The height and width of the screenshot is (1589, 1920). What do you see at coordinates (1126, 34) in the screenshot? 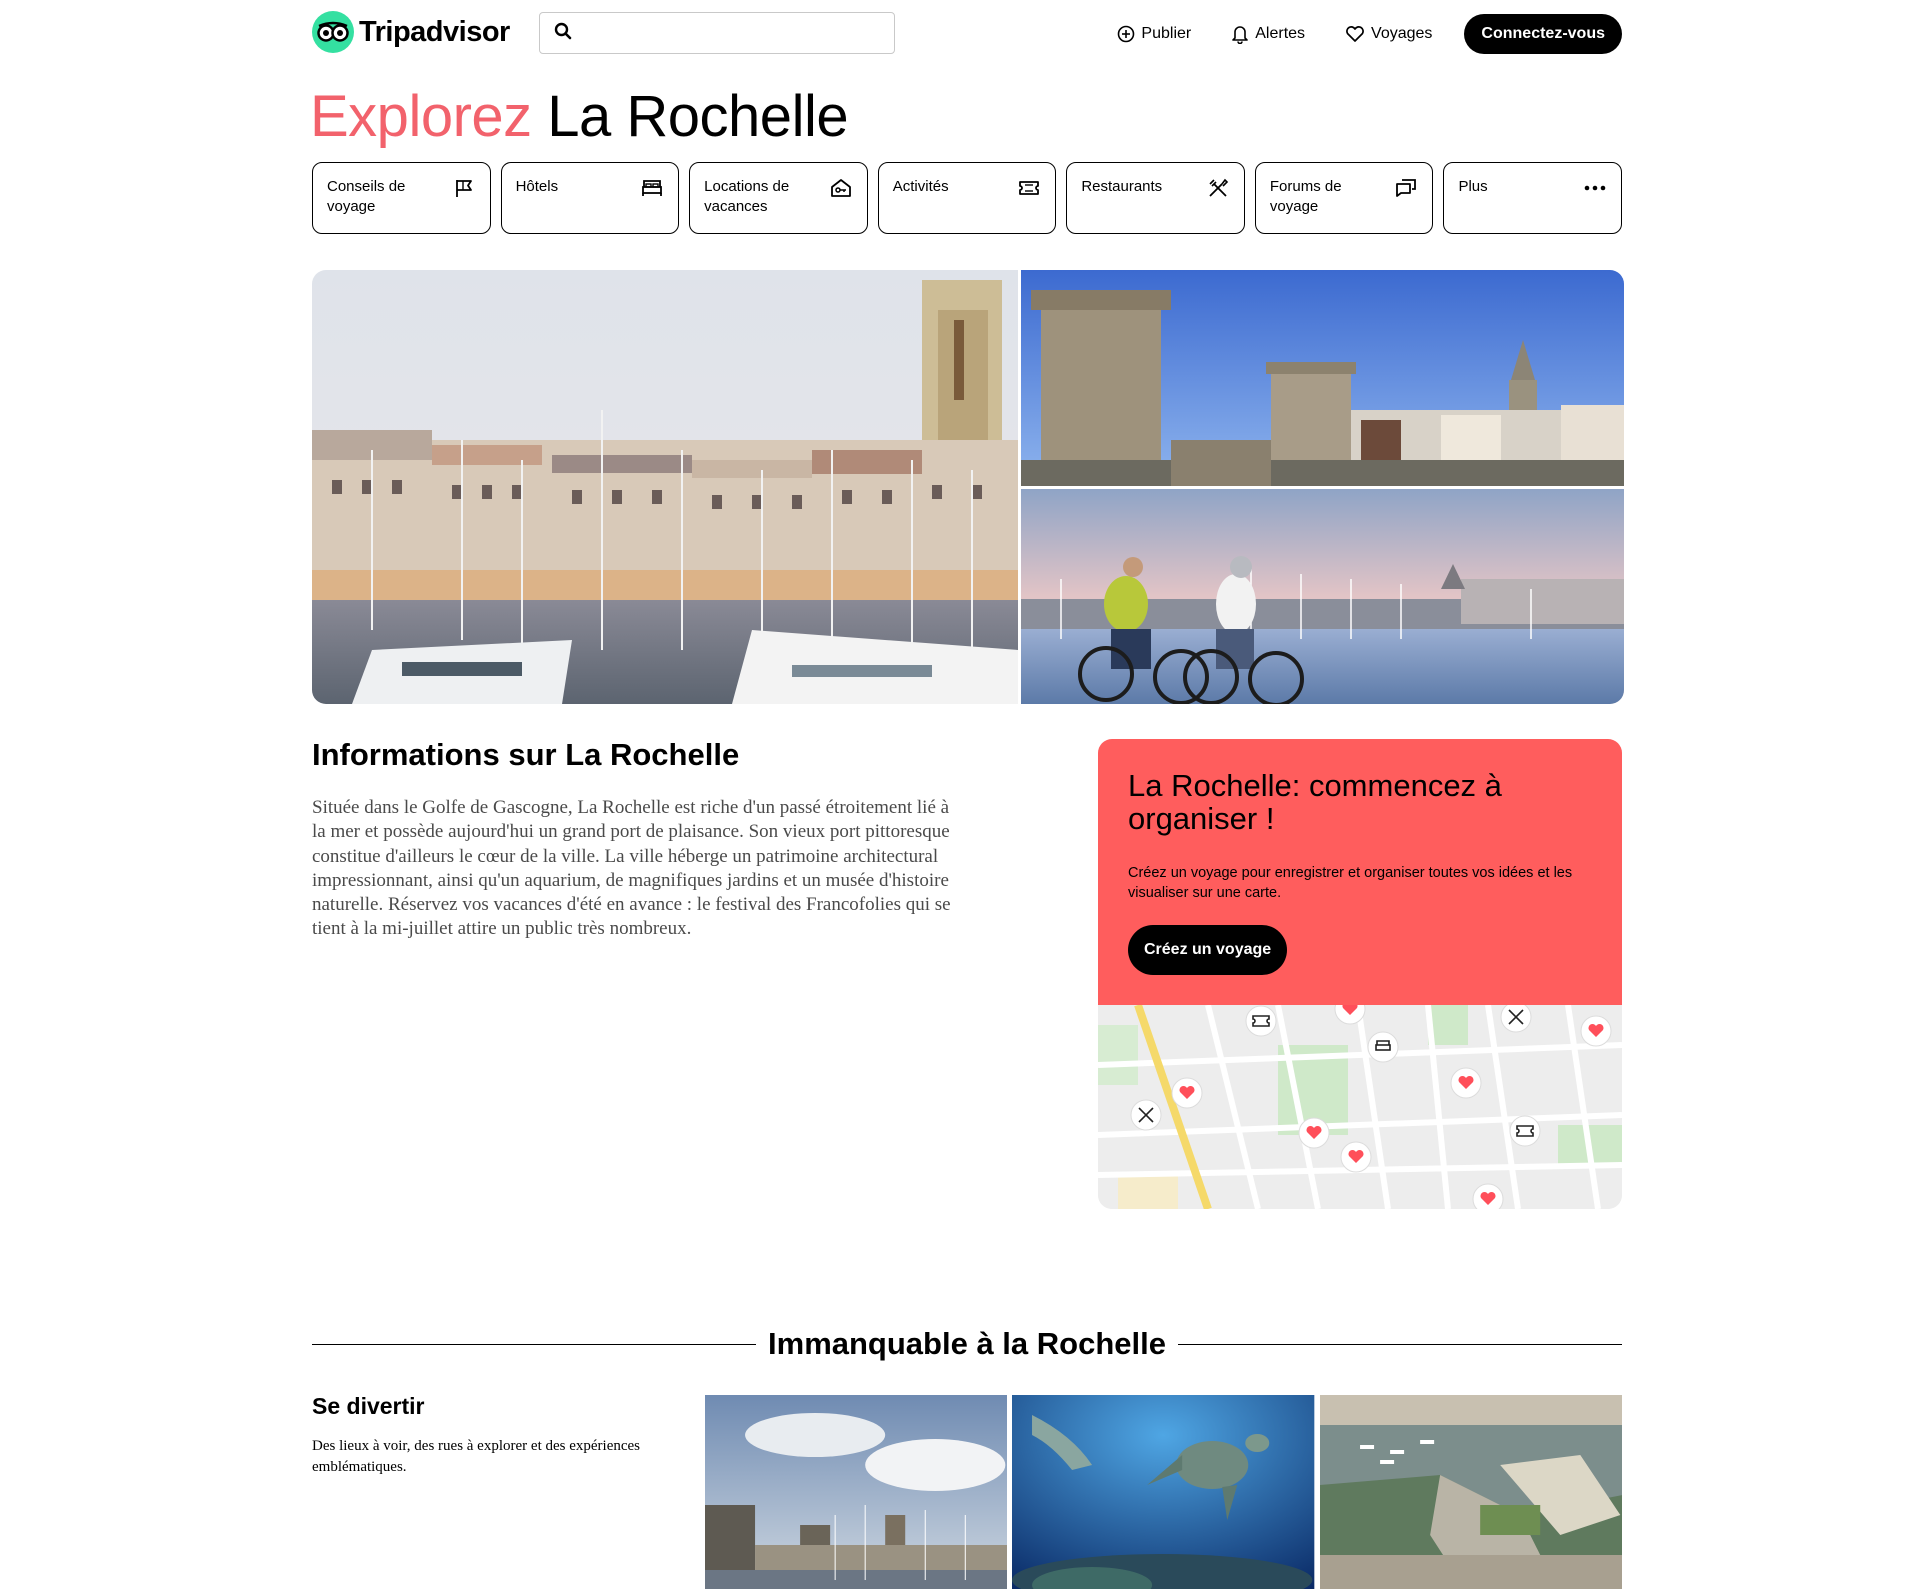
I see `plus-circle-icon` at bounding box center [1126, 34].